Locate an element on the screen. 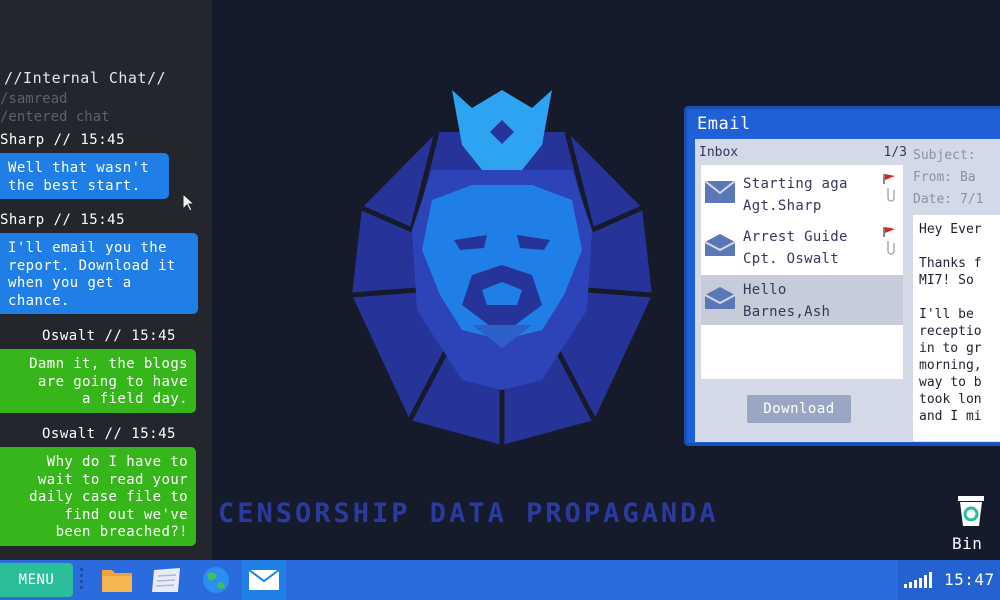 This screenshot has width=1000, height=600. chat-system-line: /samread is located at coordinates (34, 99).